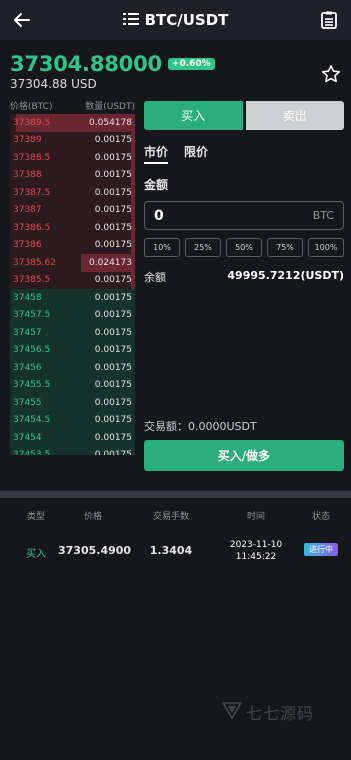 Image resolution: width=351 pixels, height=760 pixels. Describe the element at coordinates (72, 333) in the screenshot. I see `bid-row: 37457 0.00175` at that location.